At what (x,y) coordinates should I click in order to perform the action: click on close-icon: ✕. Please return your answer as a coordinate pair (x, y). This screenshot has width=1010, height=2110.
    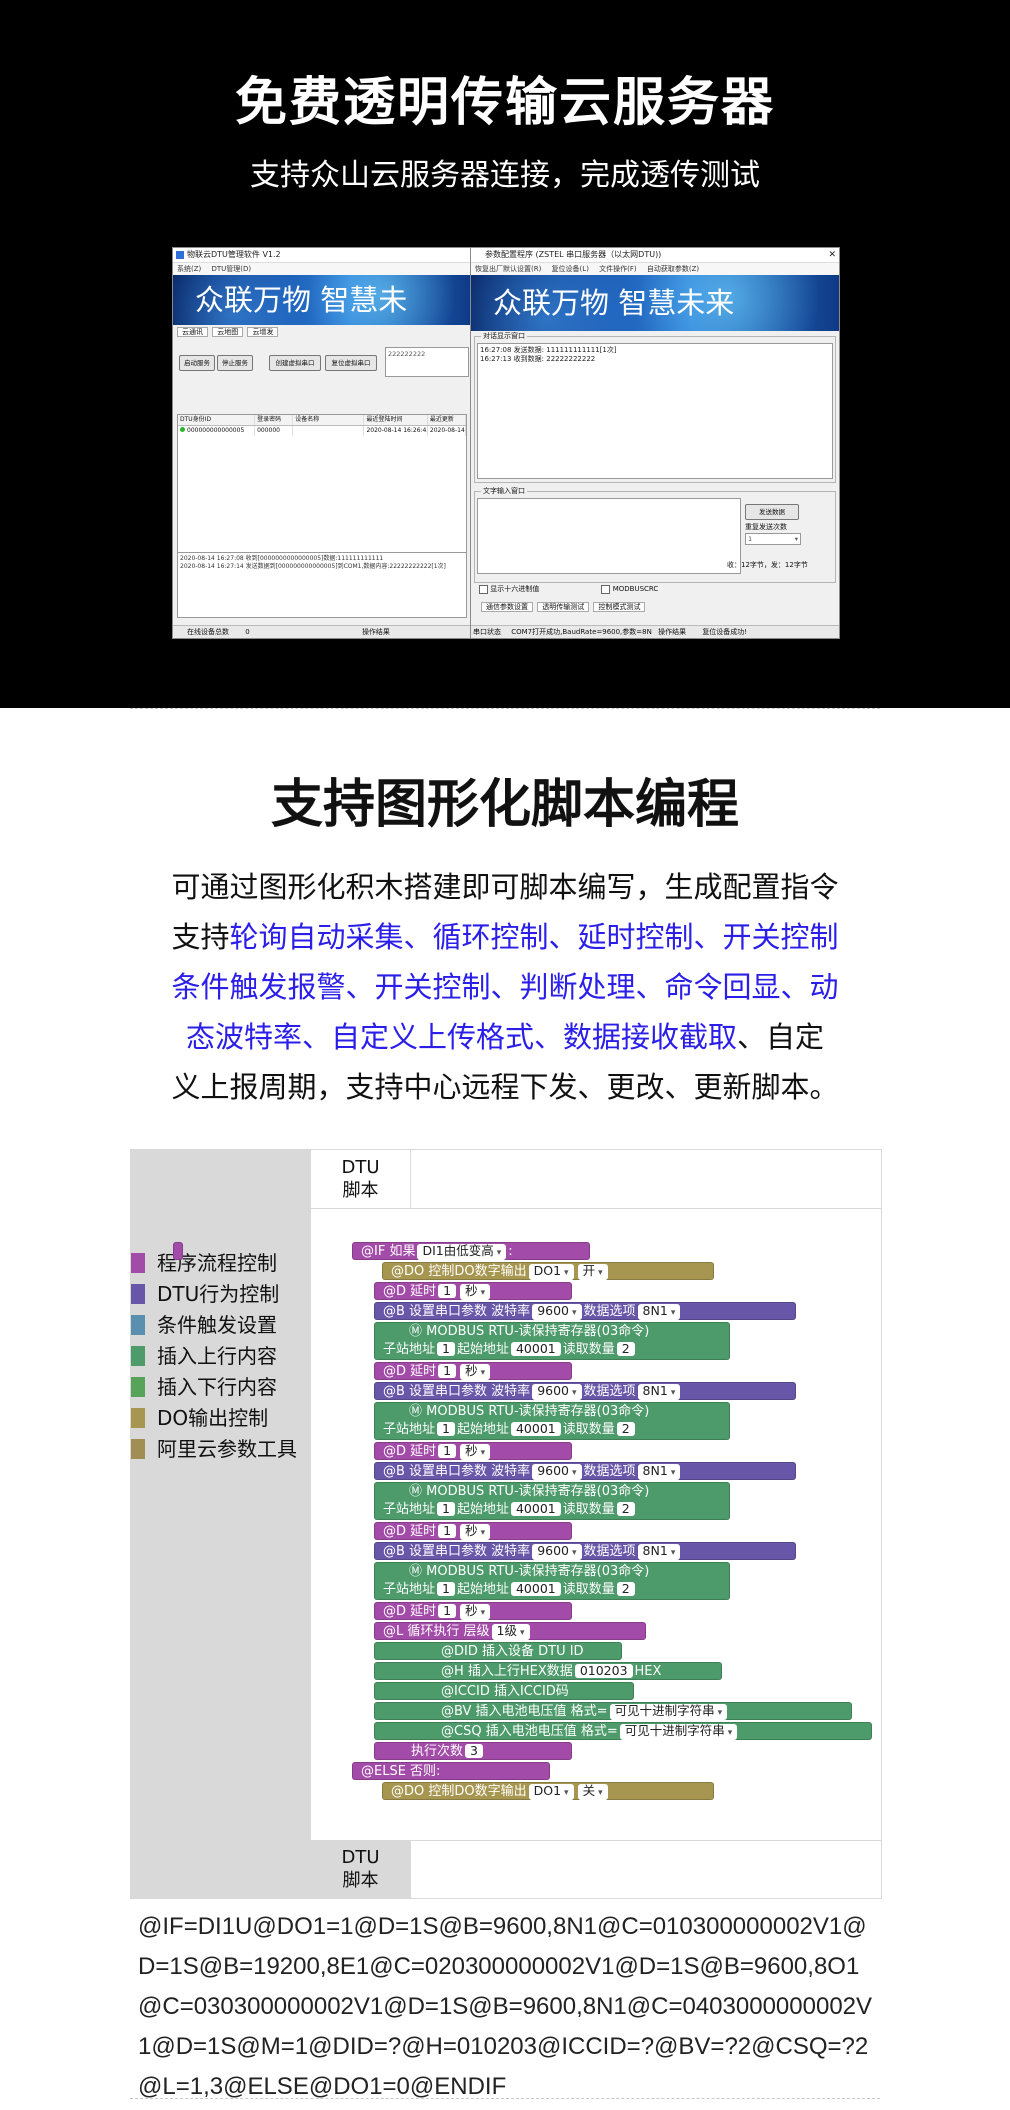
    Looking at the image, I should click on (832, 255).